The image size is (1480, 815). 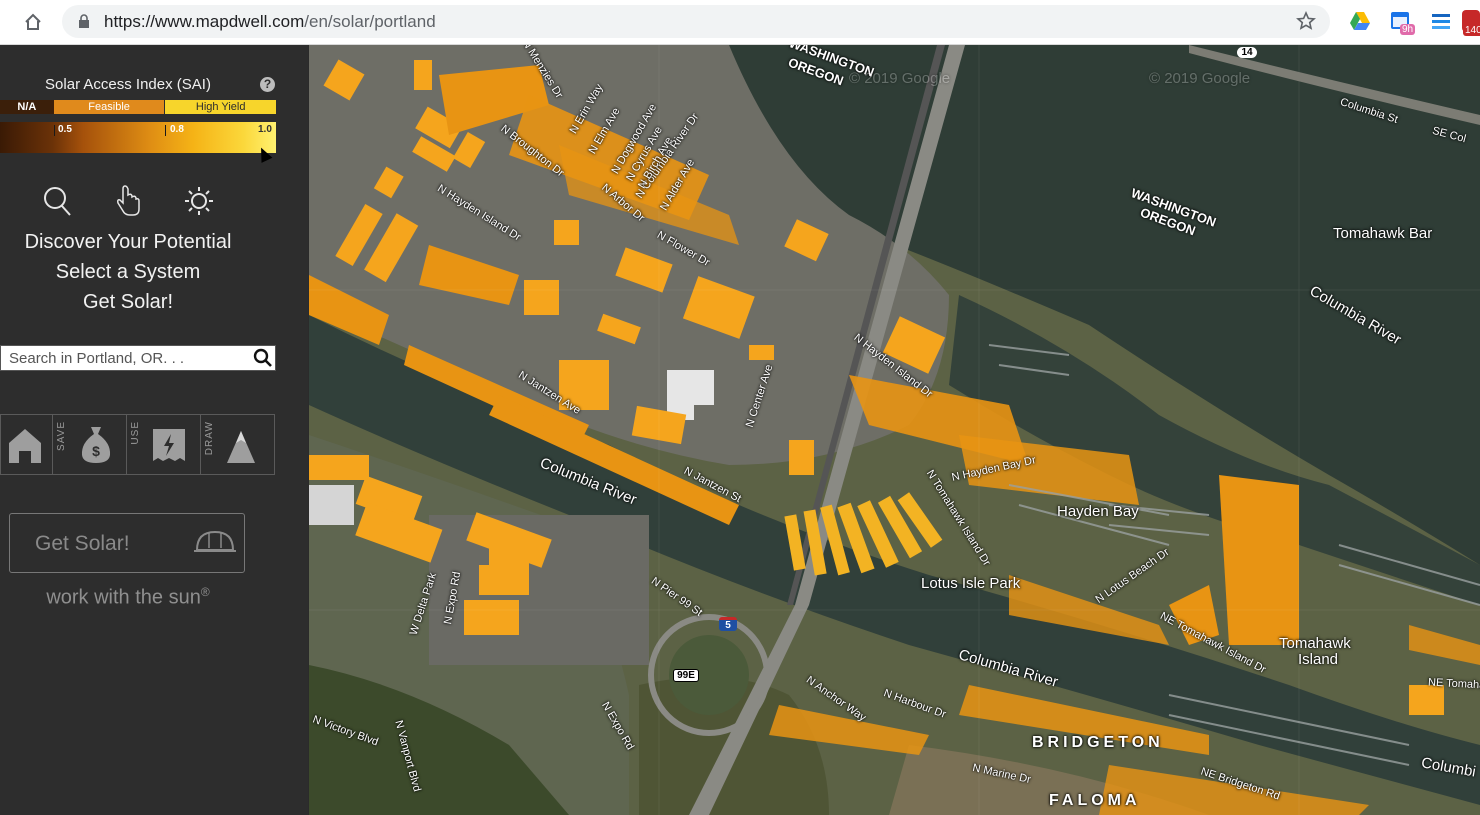 What do you see at coordinates (198, 201) in the screenshot?
I see `sun-icon` at bounding box center [198, 201].